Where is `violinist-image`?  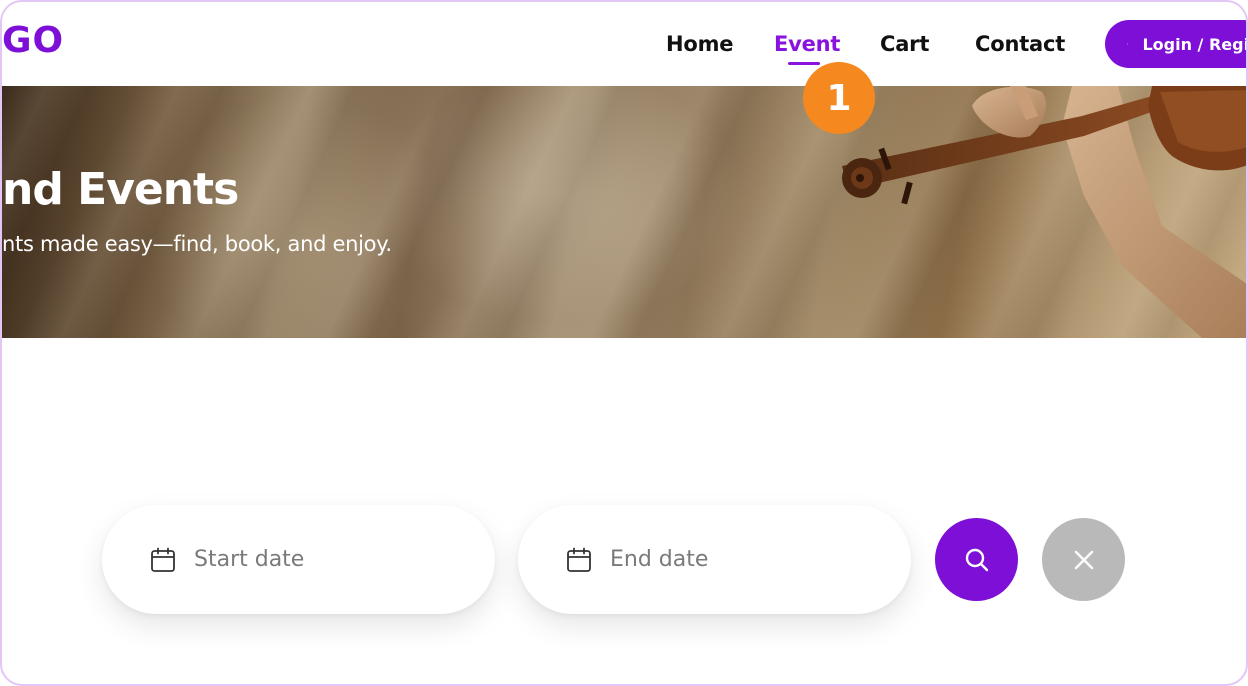 violinist-image is located at coordinates (1044, 212).